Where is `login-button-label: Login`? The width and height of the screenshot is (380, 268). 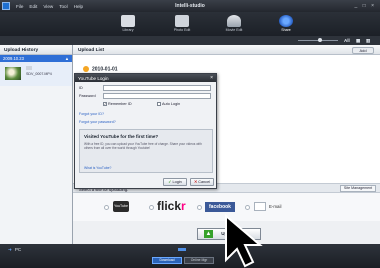 login-button-label: Login is located at coordinates (177, 182).